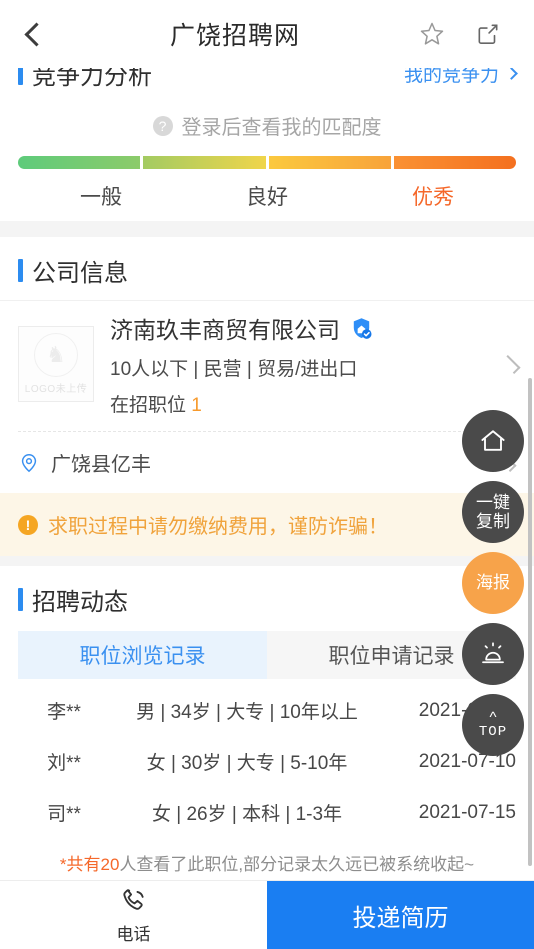  What do you see at coordinates (101, 197) in the screenshot?
I see `level-label-average: 一般` at bounding box center [101, 197].